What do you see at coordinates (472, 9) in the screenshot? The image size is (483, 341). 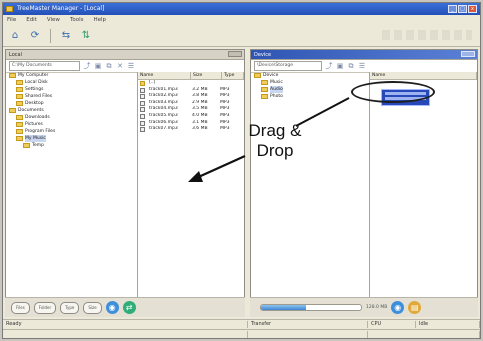 I see `close-button: x` at bounding box center [472, 9].